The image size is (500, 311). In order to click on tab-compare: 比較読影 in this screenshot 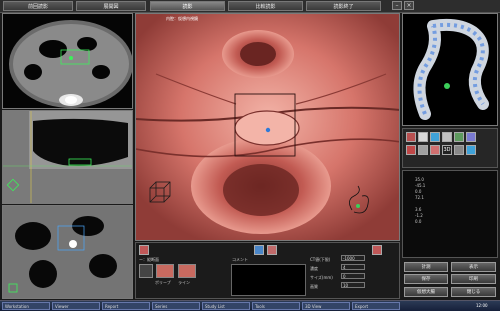, I will do `click(265, 6)`.